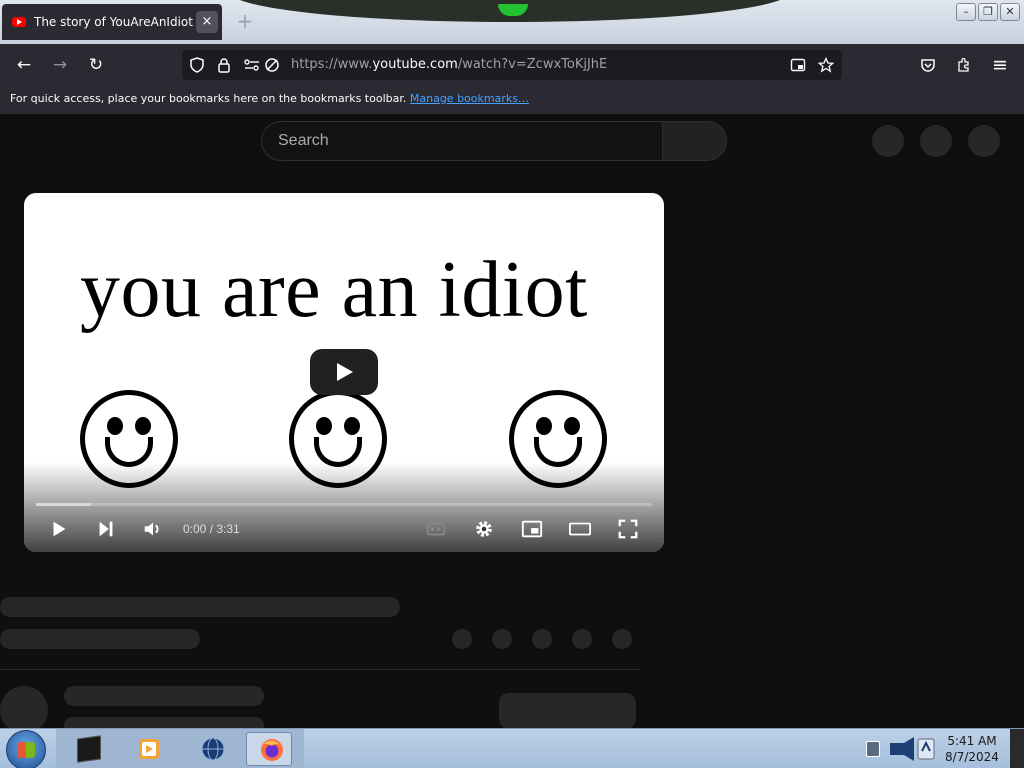  I want to click on time-display: 0:00 / 3:31, so click(211, 529).